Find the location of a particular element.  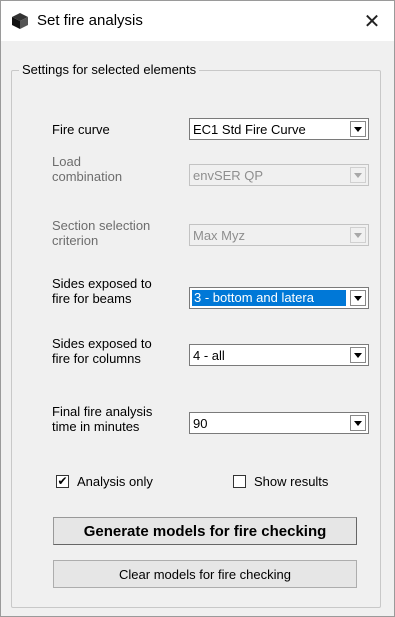

sides-columns-dropdown: 4 - all is located at coordinates (279, 355).